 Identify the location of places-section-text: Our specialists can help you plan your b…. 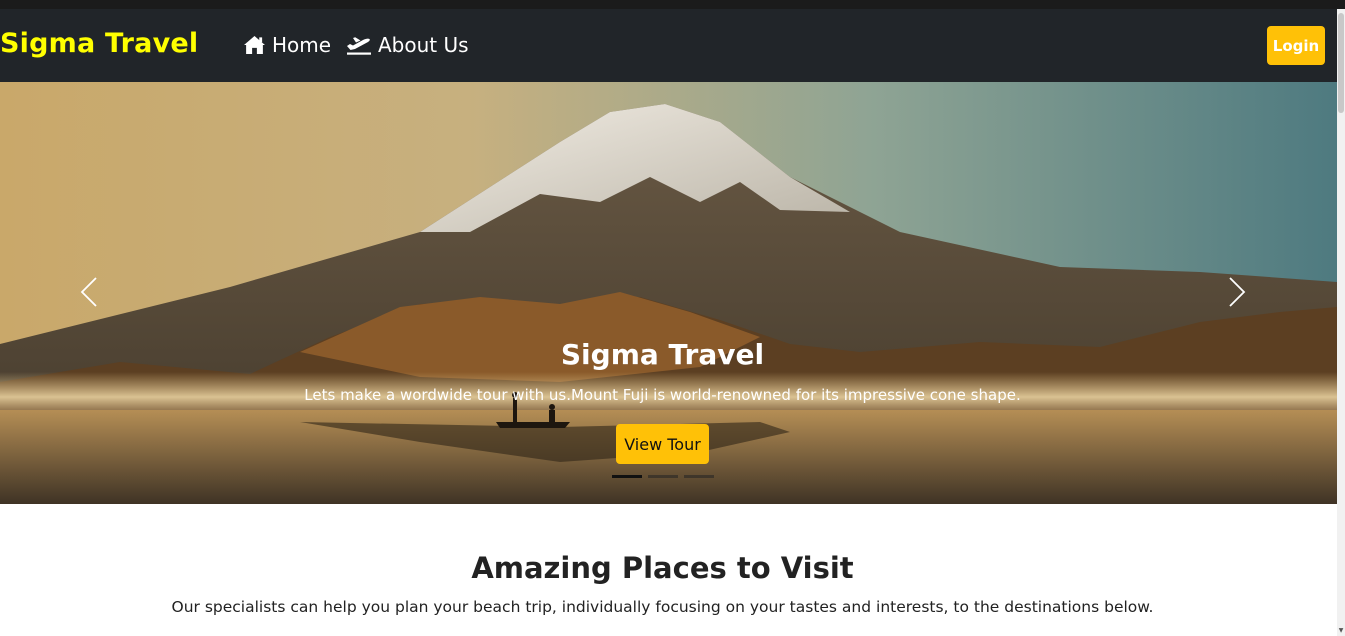
(662, 607).